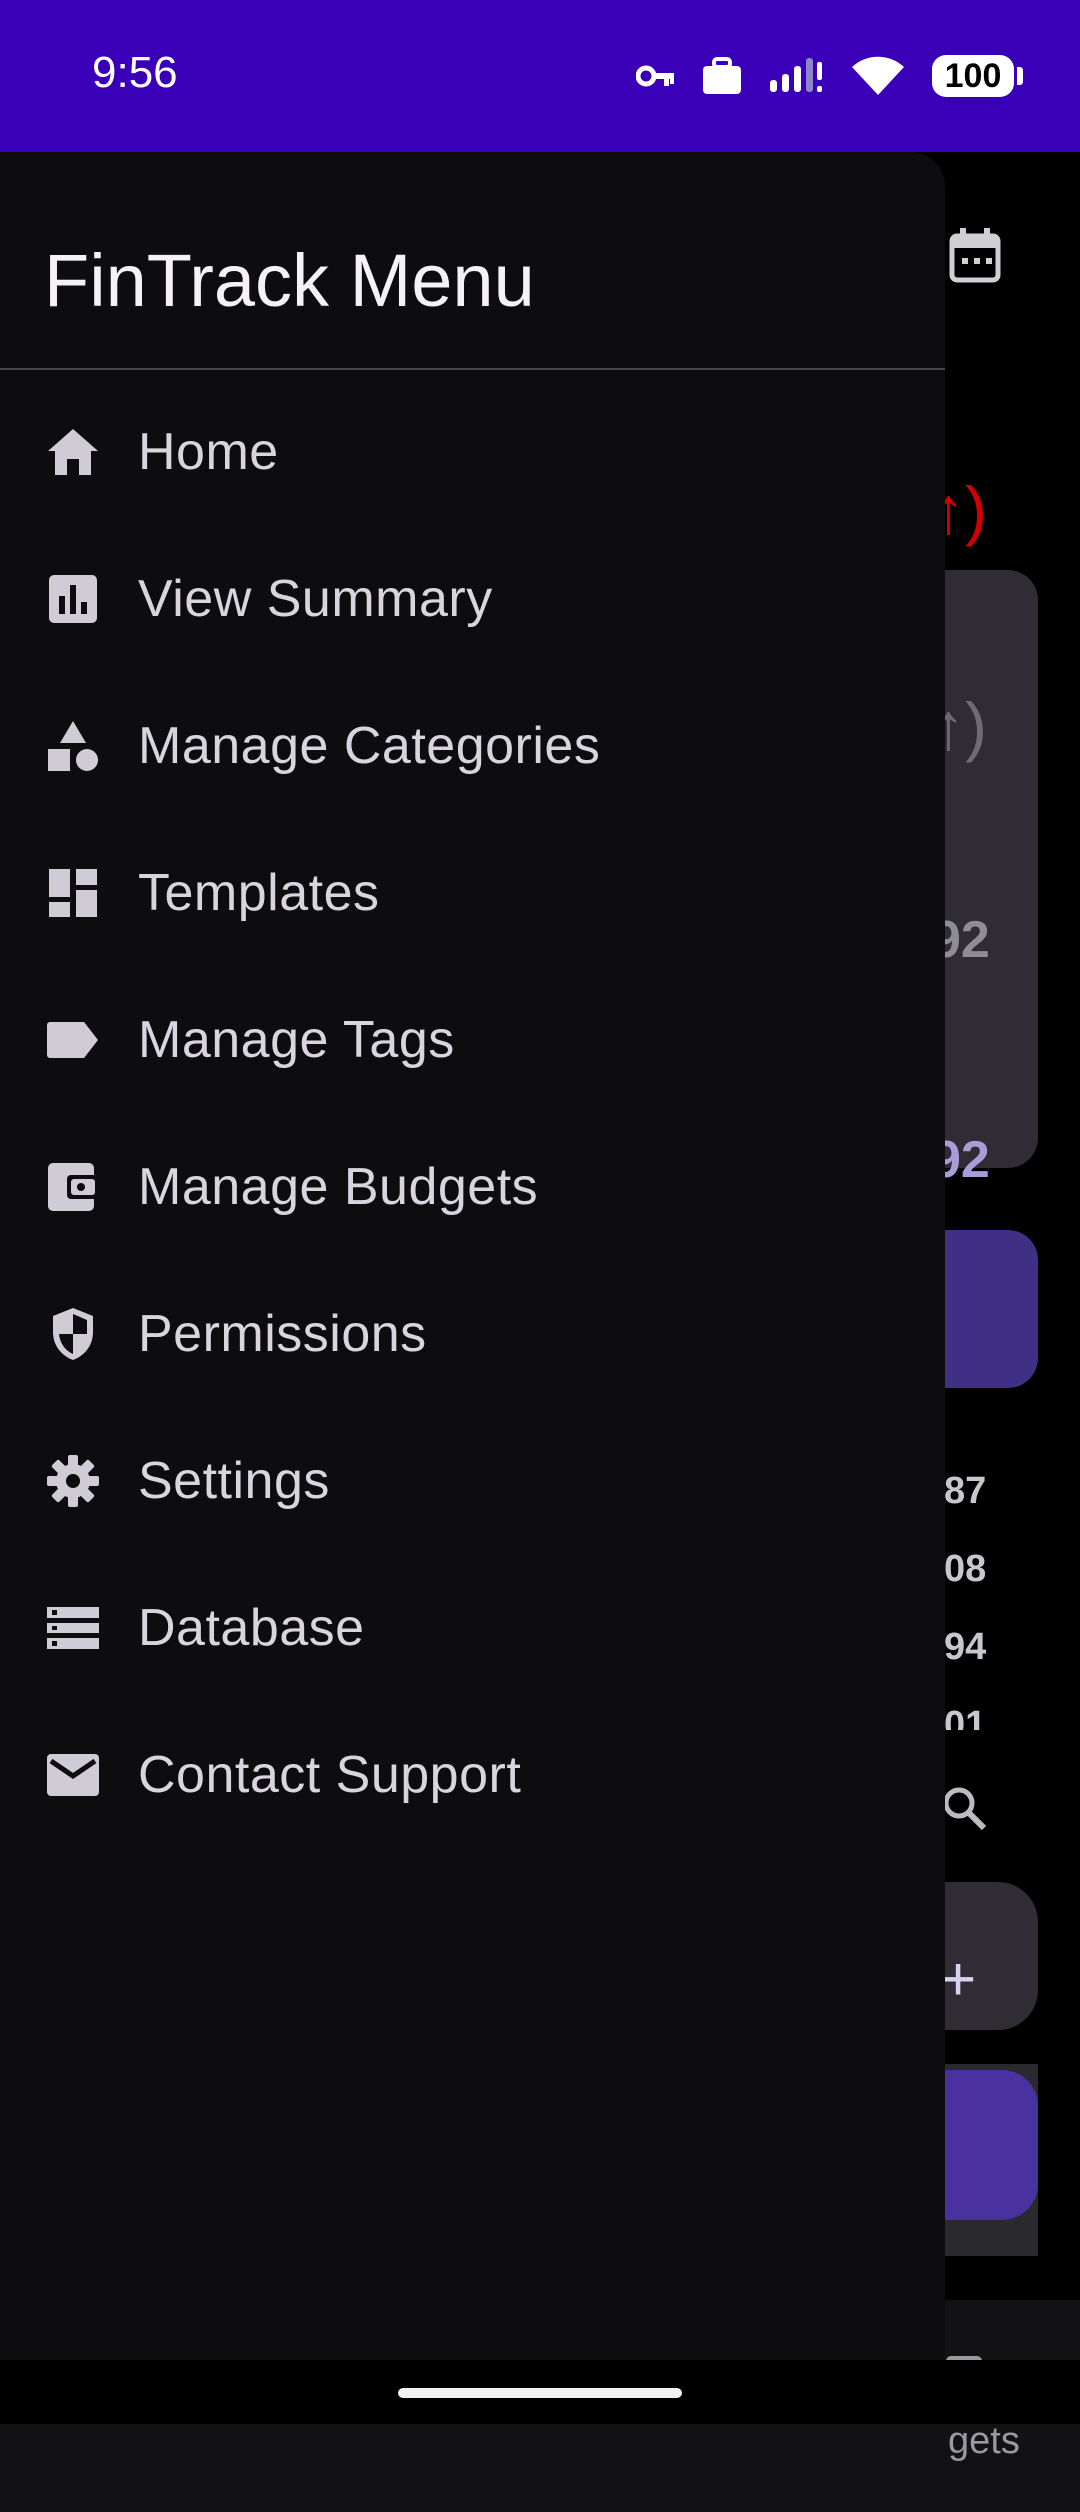 The width and height of the screenshot is (1080, 2512). I want to click on menu-item-manage-budgets: Manage Budgets, so click(472, 1186).